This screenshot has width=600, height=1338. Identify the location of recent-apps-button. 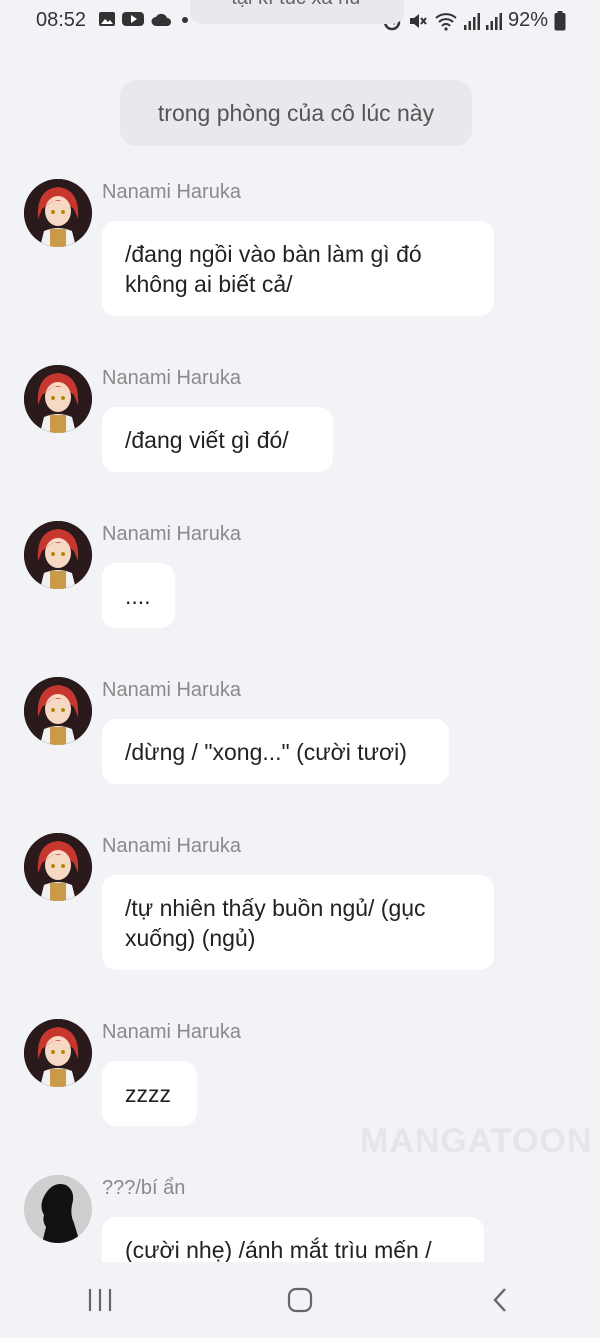
(100, 1300).